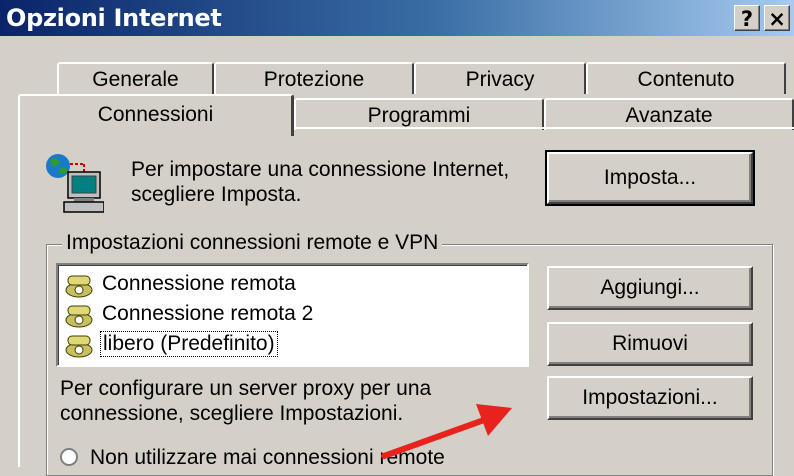 Image resolution: width=794 pixels, height=476 pixels. Describe the element at coordinates (446, 431) in the screenshot. I see `annotation-arrow-icon` at that location.